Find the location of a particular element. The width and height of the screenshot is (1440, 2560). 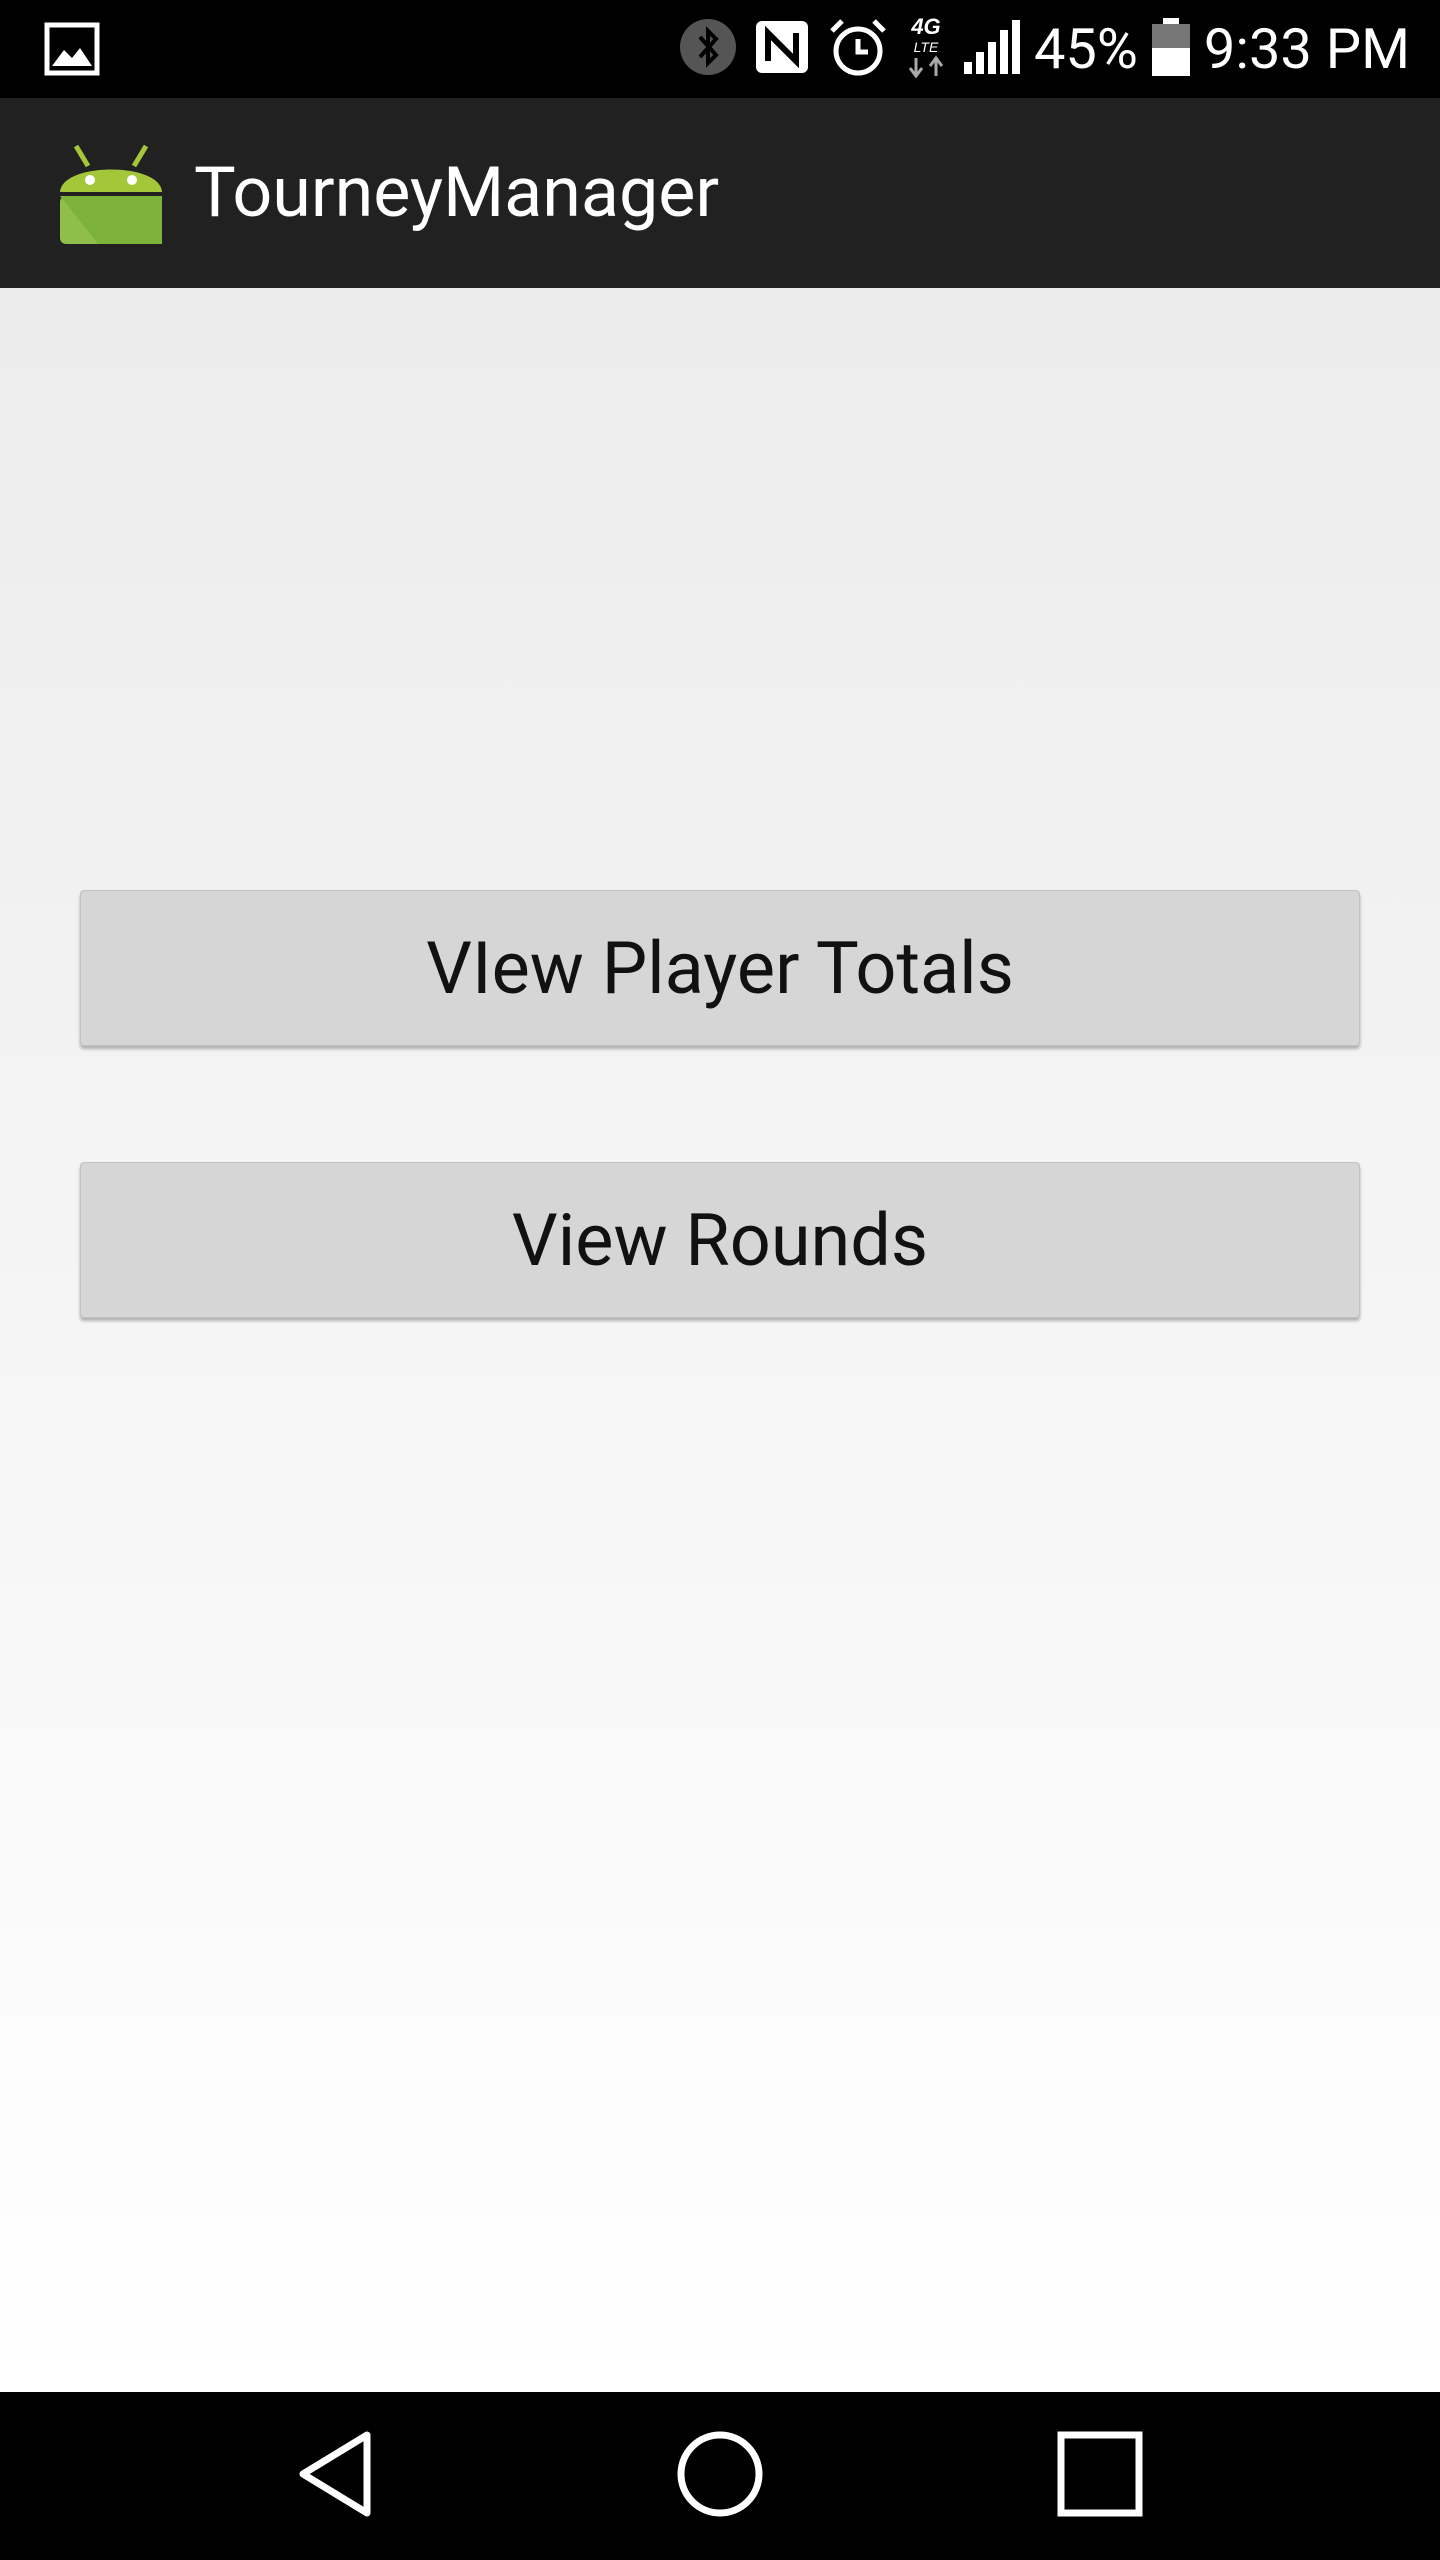

status-icons: 4G LTE 45% 9:33 PM is located at coordinates (1037, 49).